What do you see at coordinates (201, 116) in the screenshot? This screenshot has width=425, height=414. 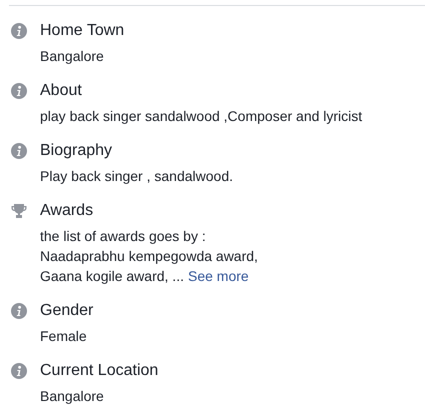 I see `field-value: play back singer sandalwood ,Composer and lyricist` at bounding box center [201, 116].